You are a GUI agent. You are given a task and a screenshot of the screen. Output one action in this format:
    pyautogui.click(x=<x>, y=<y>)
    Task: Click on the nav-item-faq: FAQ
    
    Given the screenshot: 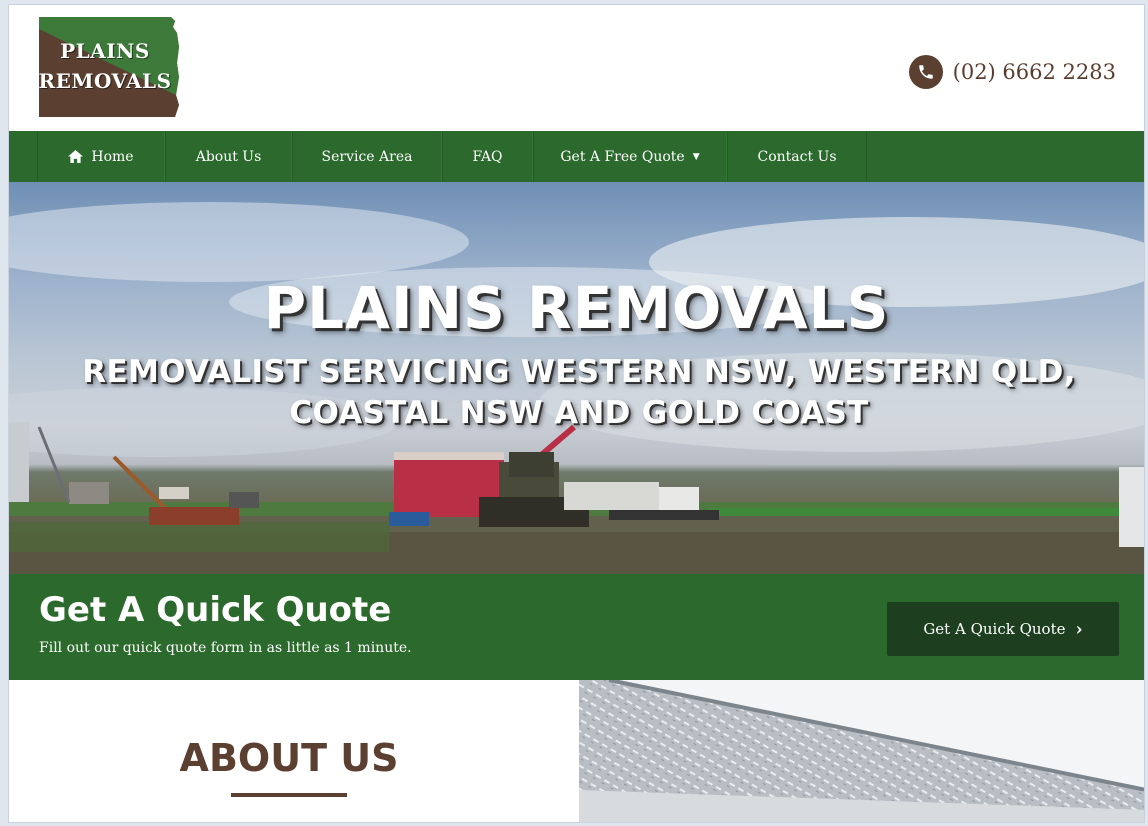 What is the action you would take?
    pyautogui.click(x=487, y=156)
    